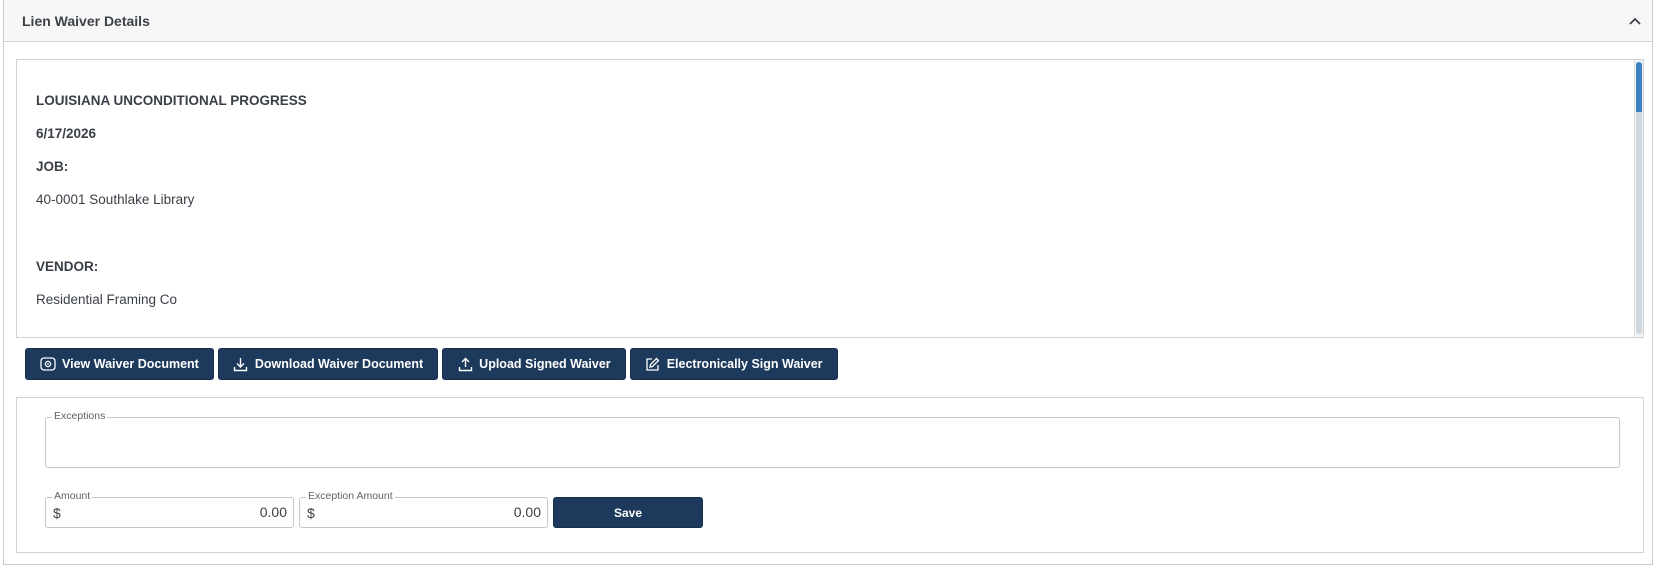 Image resolution: width=1655 pixels, height=567 pixels. What do you see at coordinates (744, 364) in the screenshot?
I see `electronically-sign-waiver-label: Electronically Sign Waiver` at bounding box center [744, 364].